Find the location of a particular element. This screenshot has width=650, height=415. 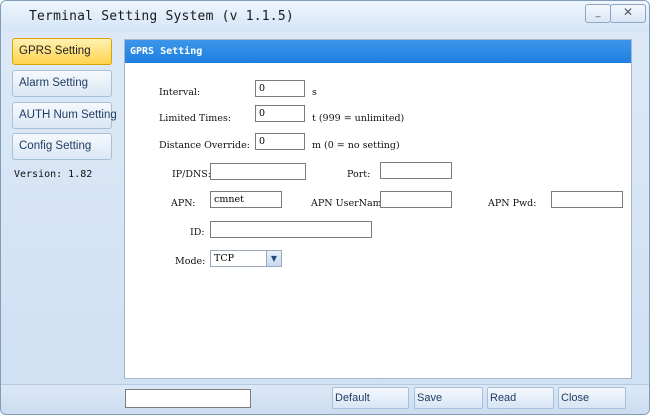

apn-label: APN: is located at coordinates (183, 203).